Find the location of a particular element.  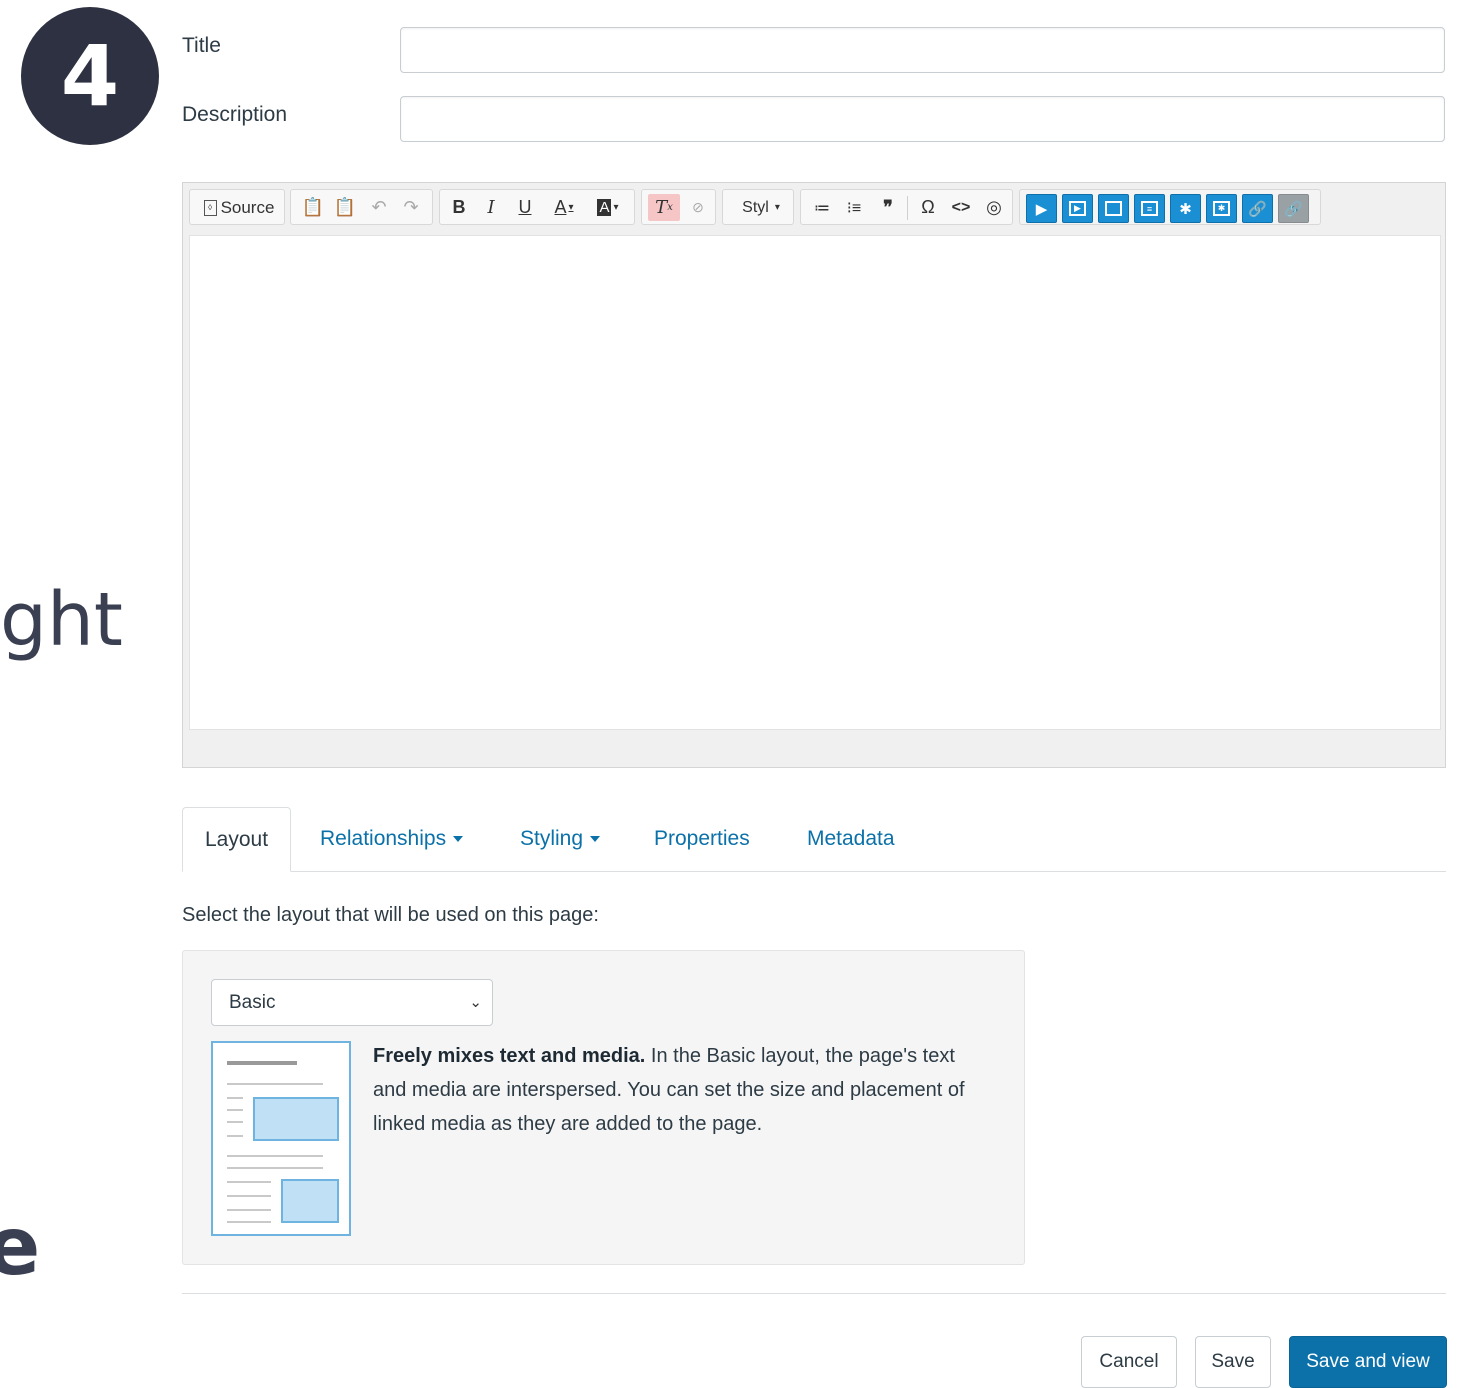

tab-properties: Properties is located at coordinates (702, 839).